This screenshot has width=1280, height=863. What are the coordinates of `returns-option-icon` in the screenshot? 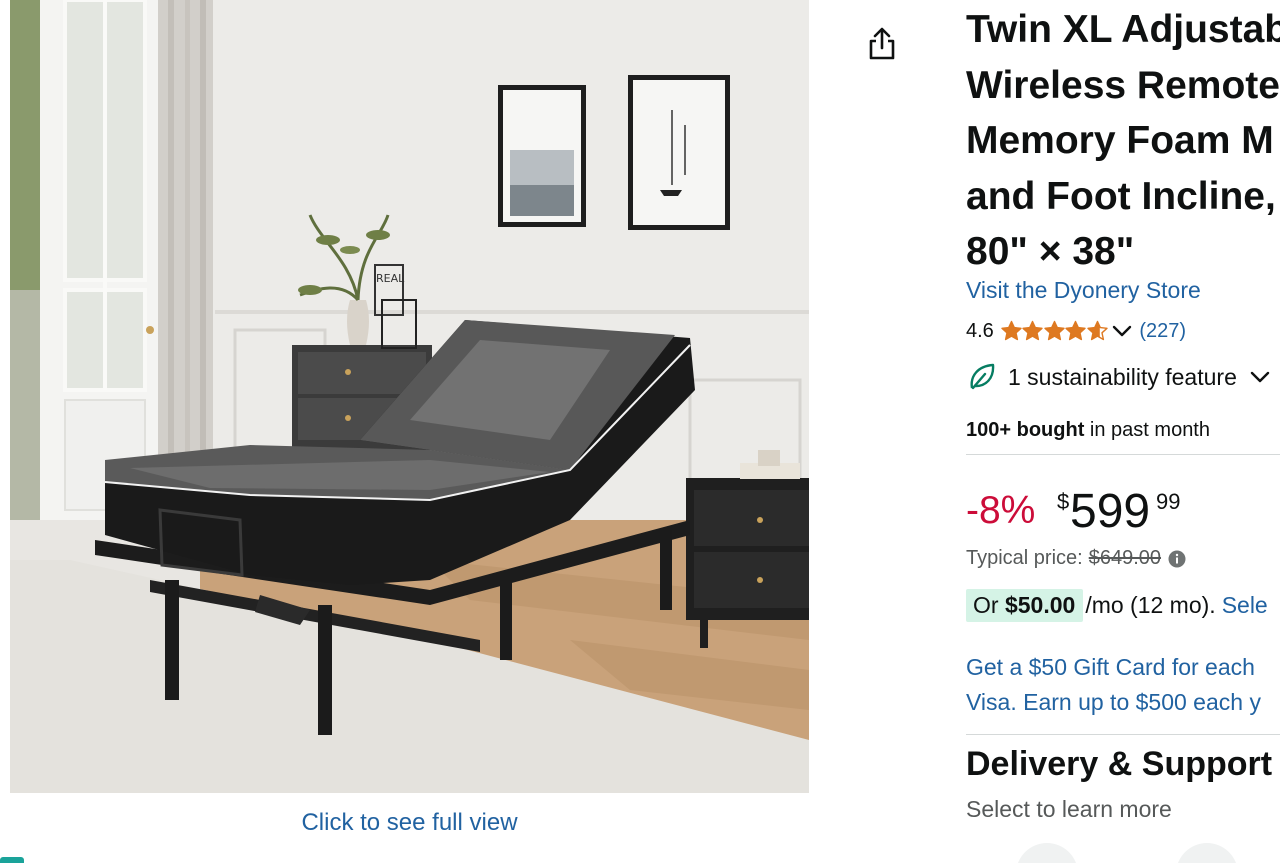 It's located at (1207, 853).